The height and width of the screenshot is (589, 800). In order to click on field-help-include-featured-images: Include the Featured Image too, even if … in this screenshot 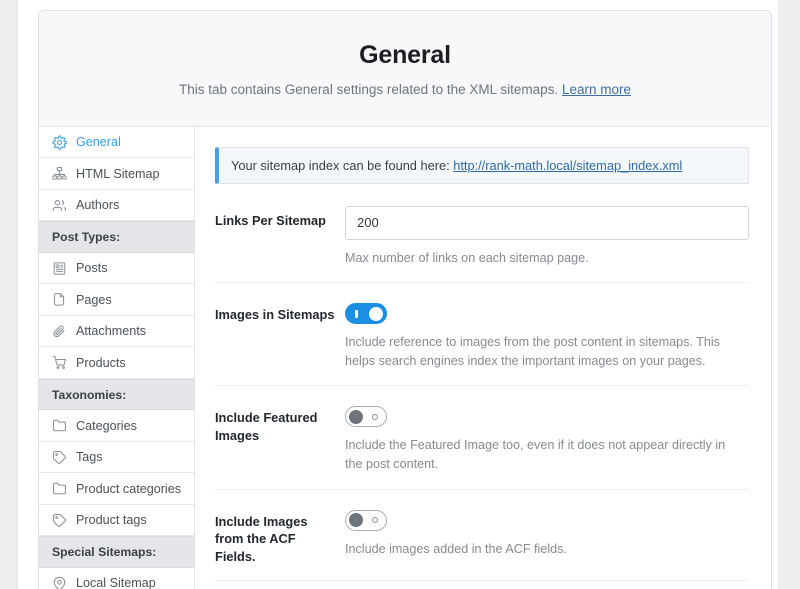, I will do `click(535, 455)`.